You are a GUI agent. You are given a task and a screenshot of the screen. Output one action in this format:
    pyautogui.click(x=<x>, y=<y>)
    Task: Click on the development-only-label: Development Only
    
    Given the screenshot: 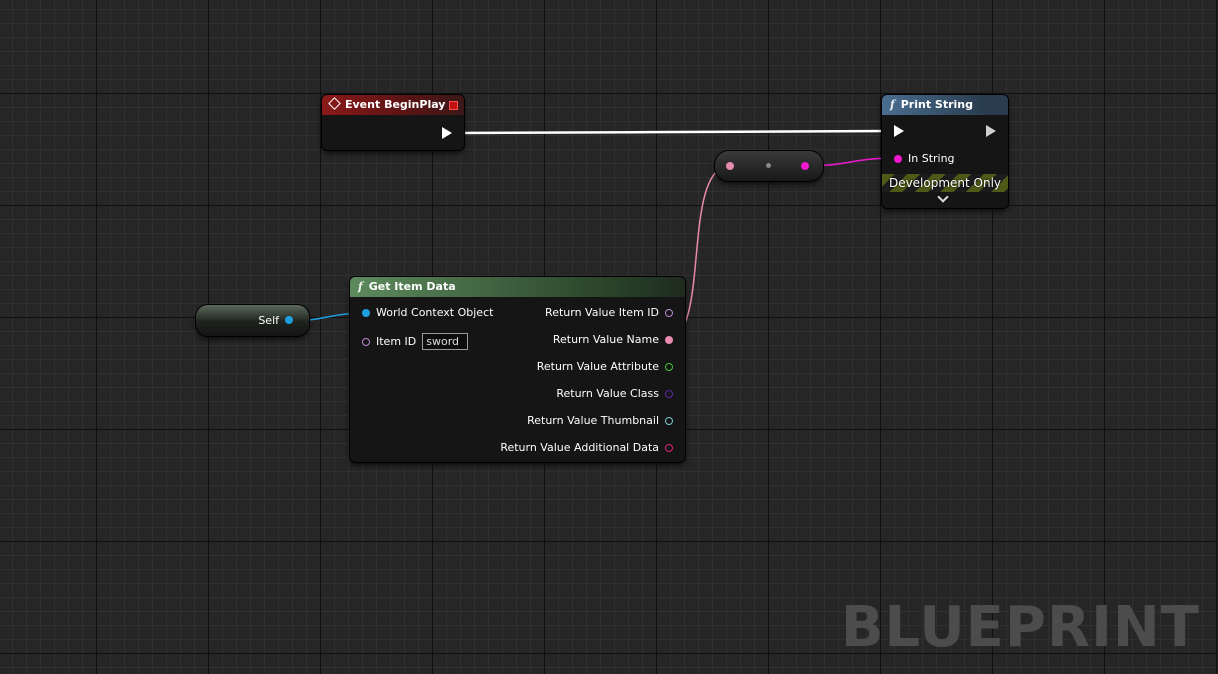 What is the action you would take?
    pyautogui.click(x=945, y=183)
    